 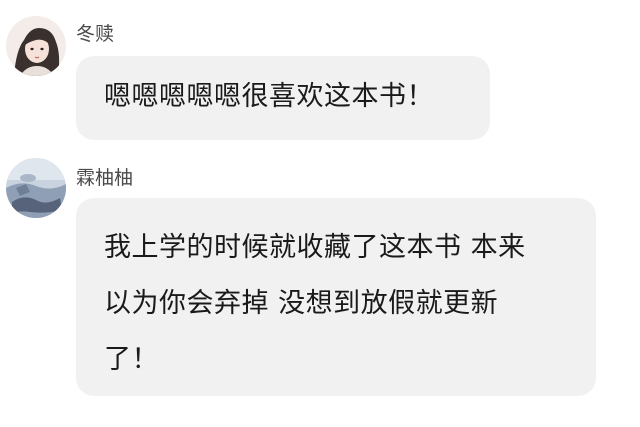 What do you see at coordinates (269, 96) in the screenshot?
I see `message-text: 嗯嗯嗯嗯嗯很喜欢这本书！` at bounding box center [269, 96].